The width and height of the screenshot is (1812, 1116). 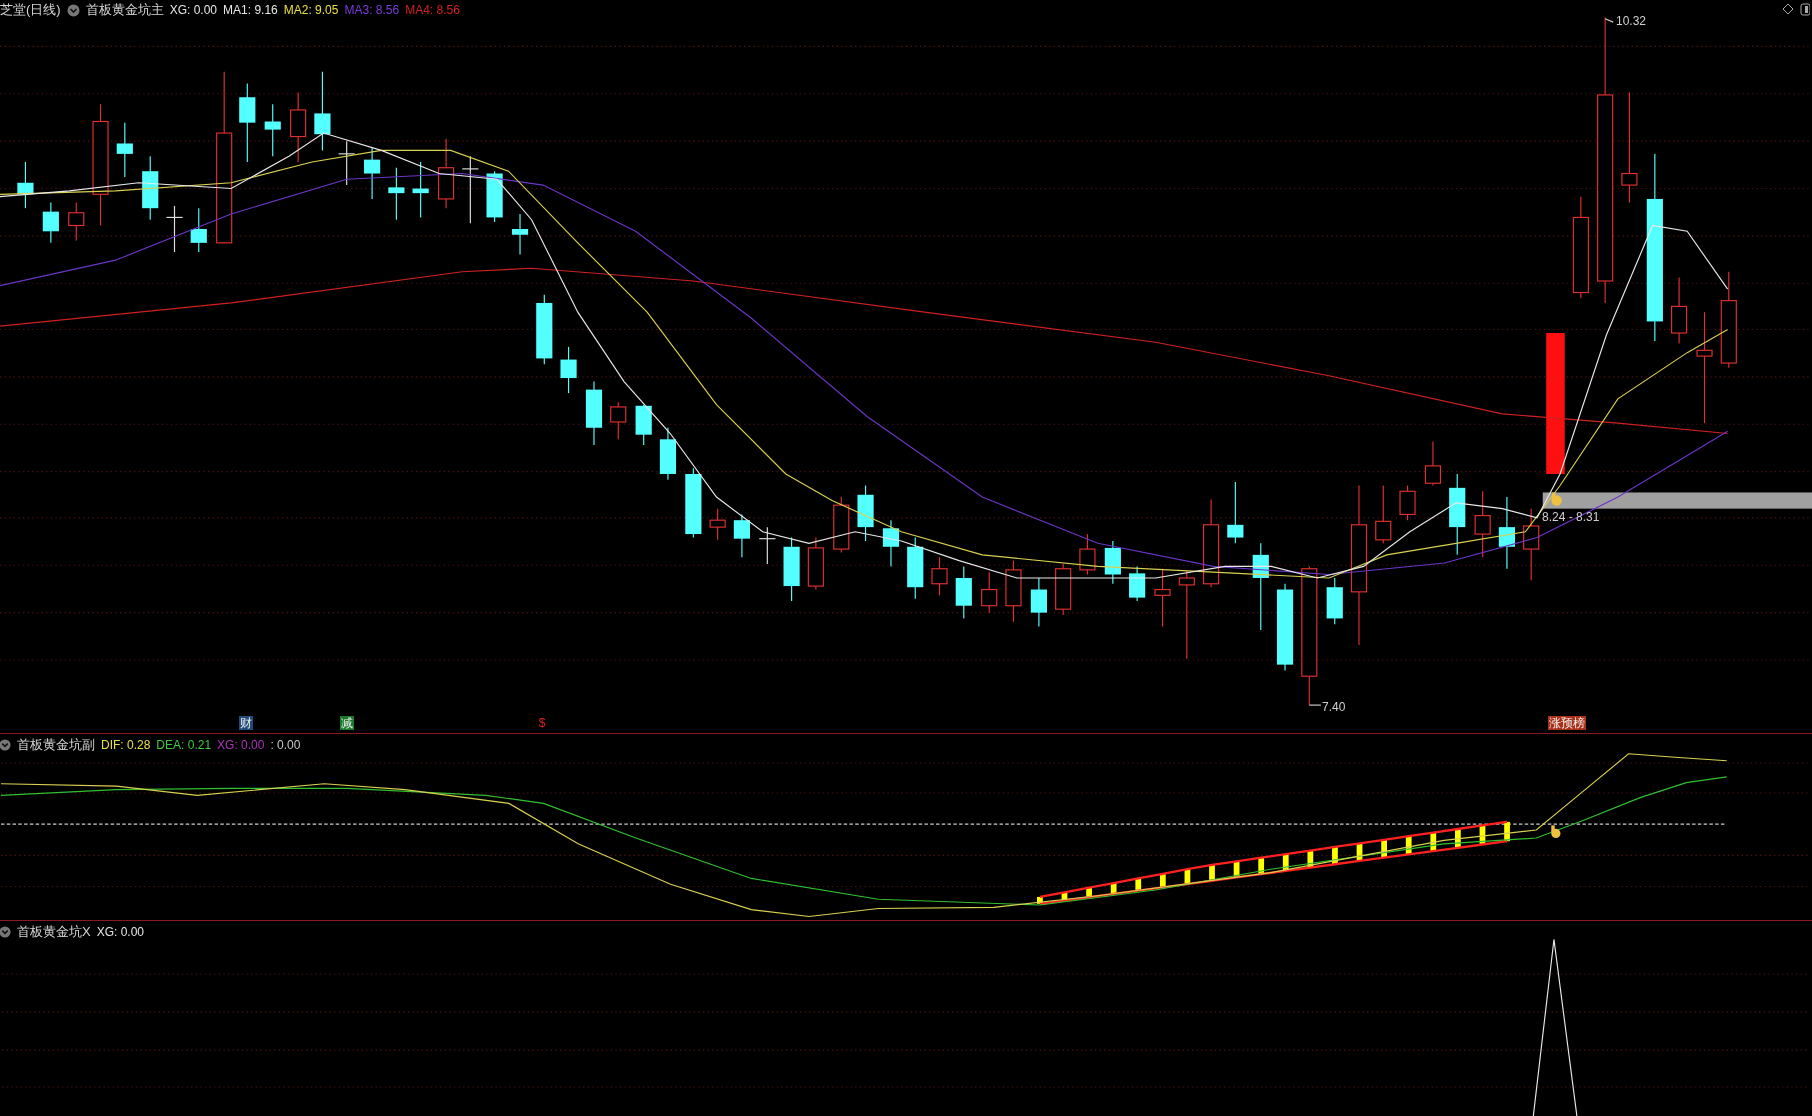 I want to click on event-marker: 减, so click(x=346, y=723).